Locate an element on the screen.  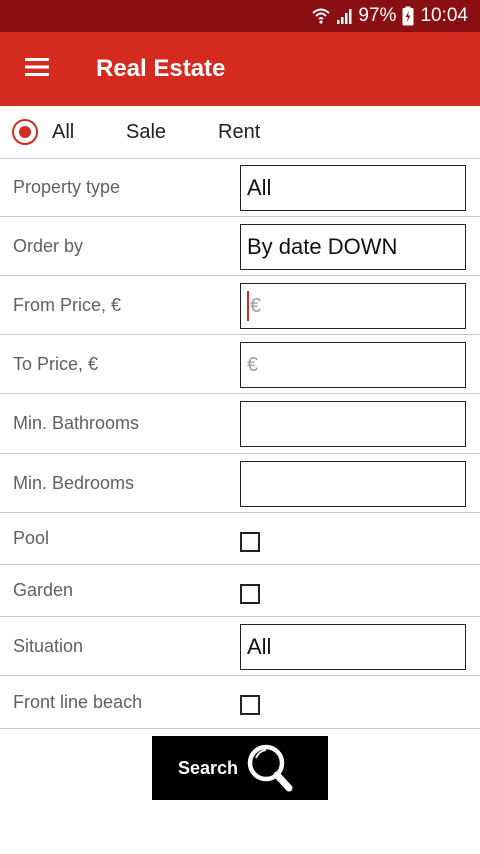
wifi-icon is located at coordinates (321, 16).